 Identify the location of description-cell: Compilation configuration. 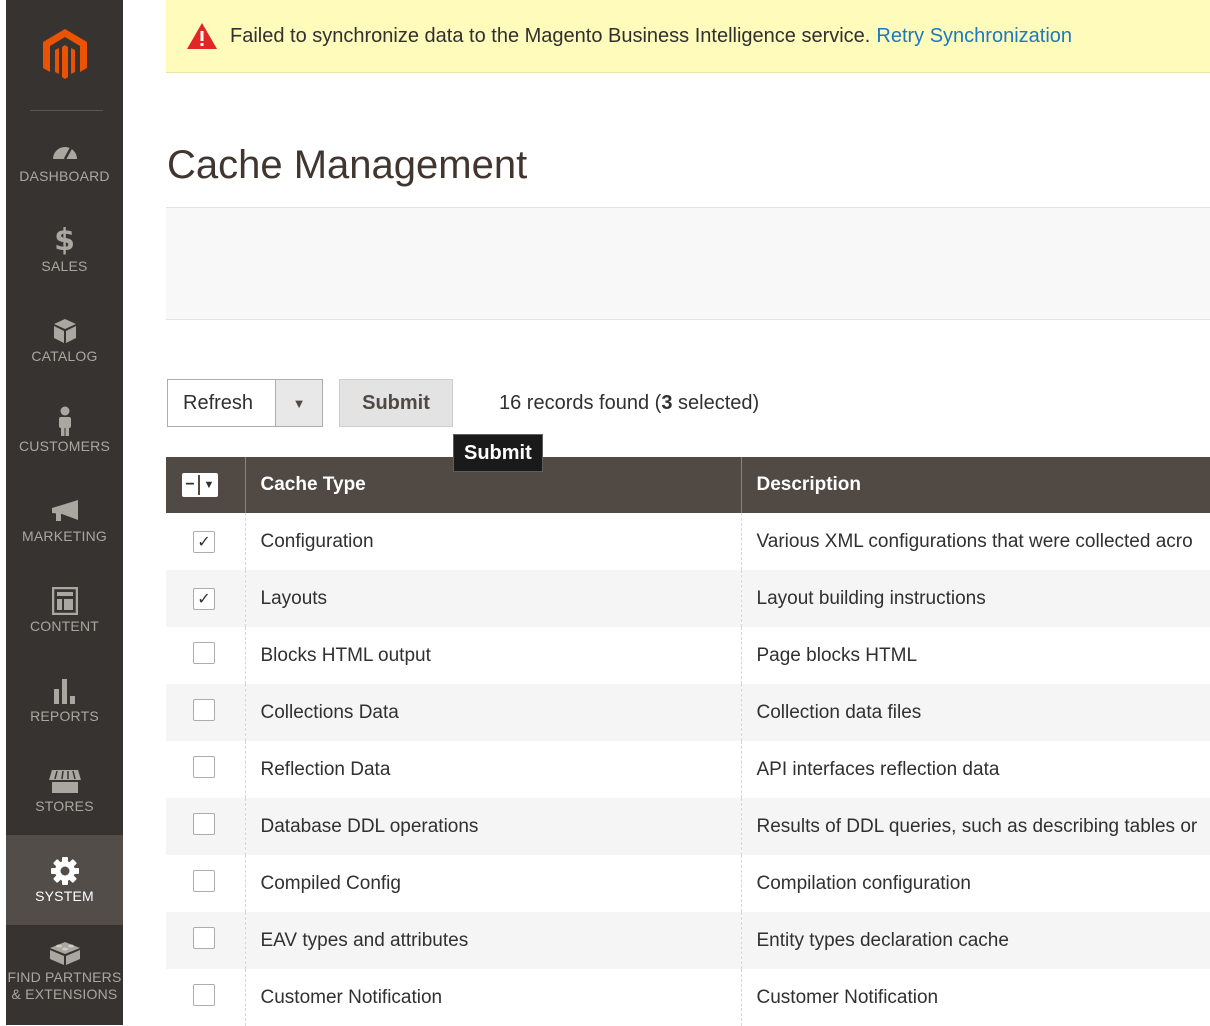
(975, 883).